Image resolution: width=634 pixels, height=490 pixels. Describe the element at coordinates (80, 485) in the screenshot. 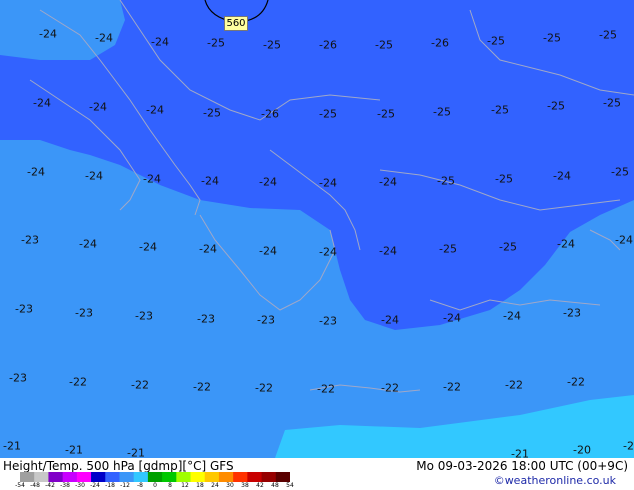

I see `scale-tick-label: -30` at that location.